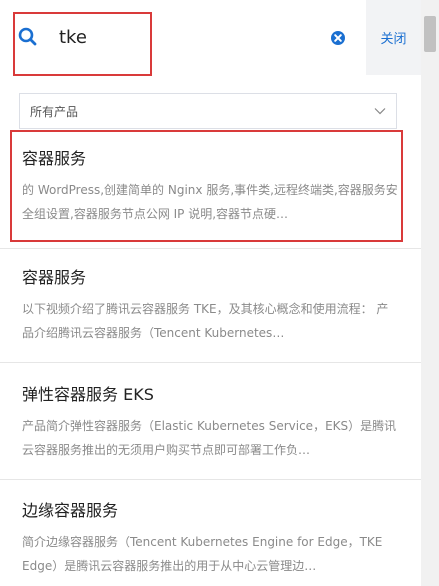 The image size is (439, 586). What do you see at coordinates (208, 111) in the screenshot?
I see `product-filter-select: 所有产品` at bounding box center [208, 111].